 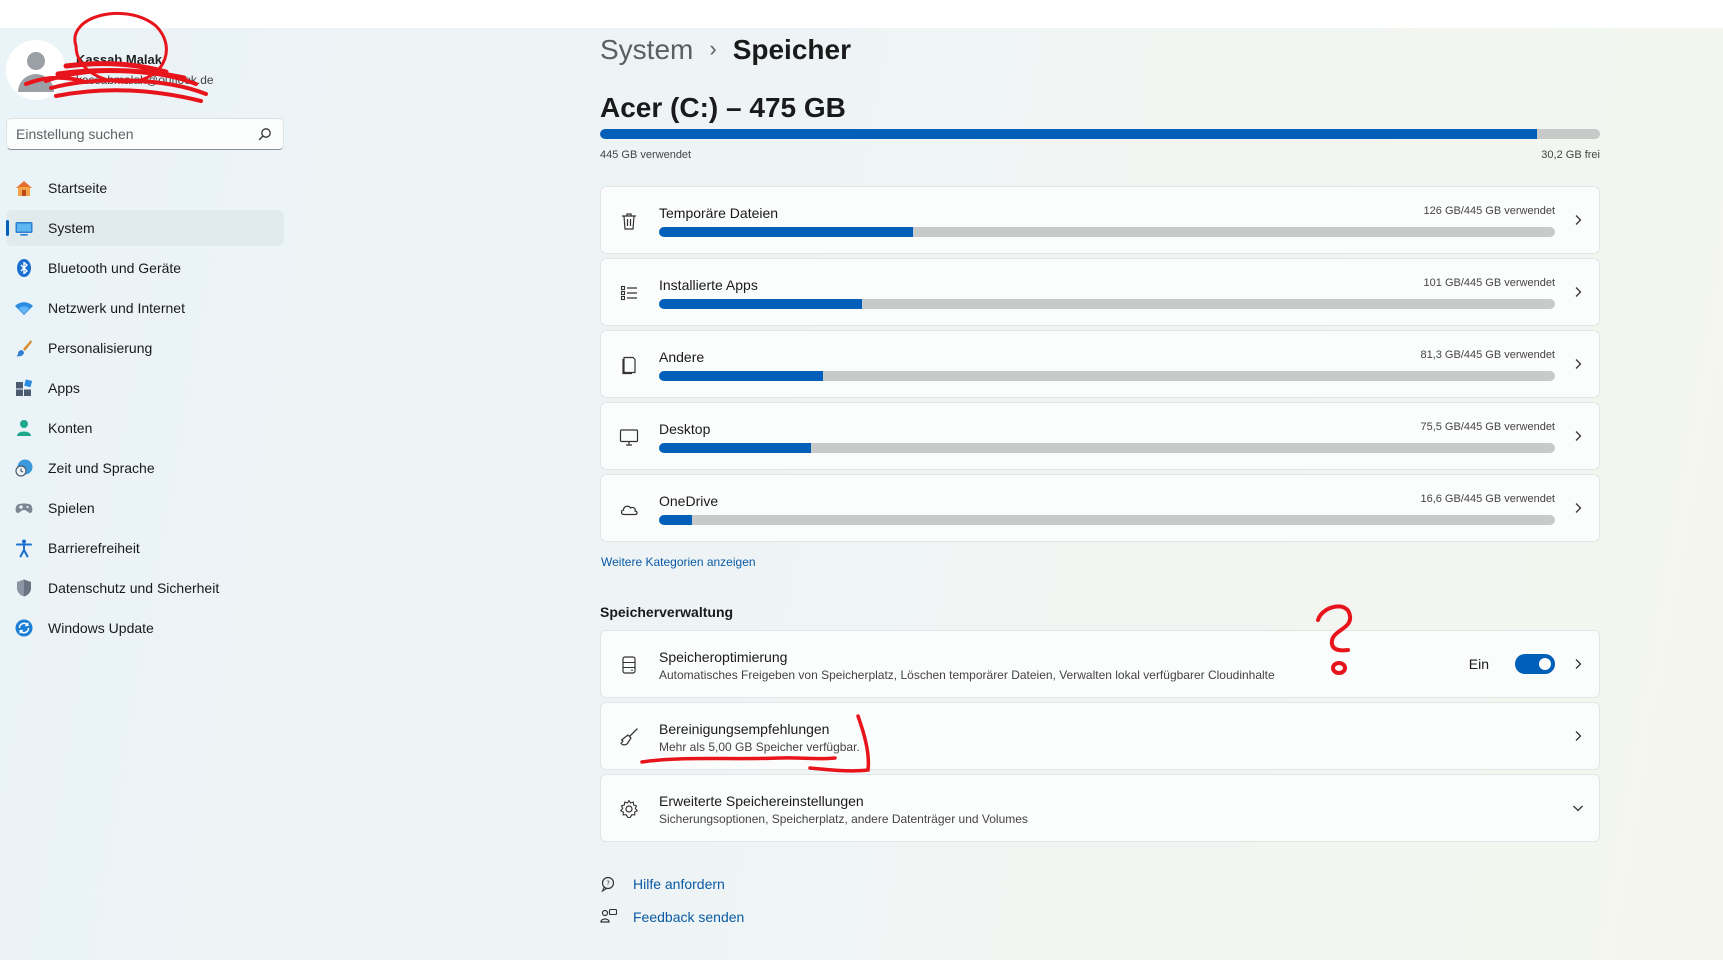 I want to click on toggle-knob, so click(x=1545, y=664).